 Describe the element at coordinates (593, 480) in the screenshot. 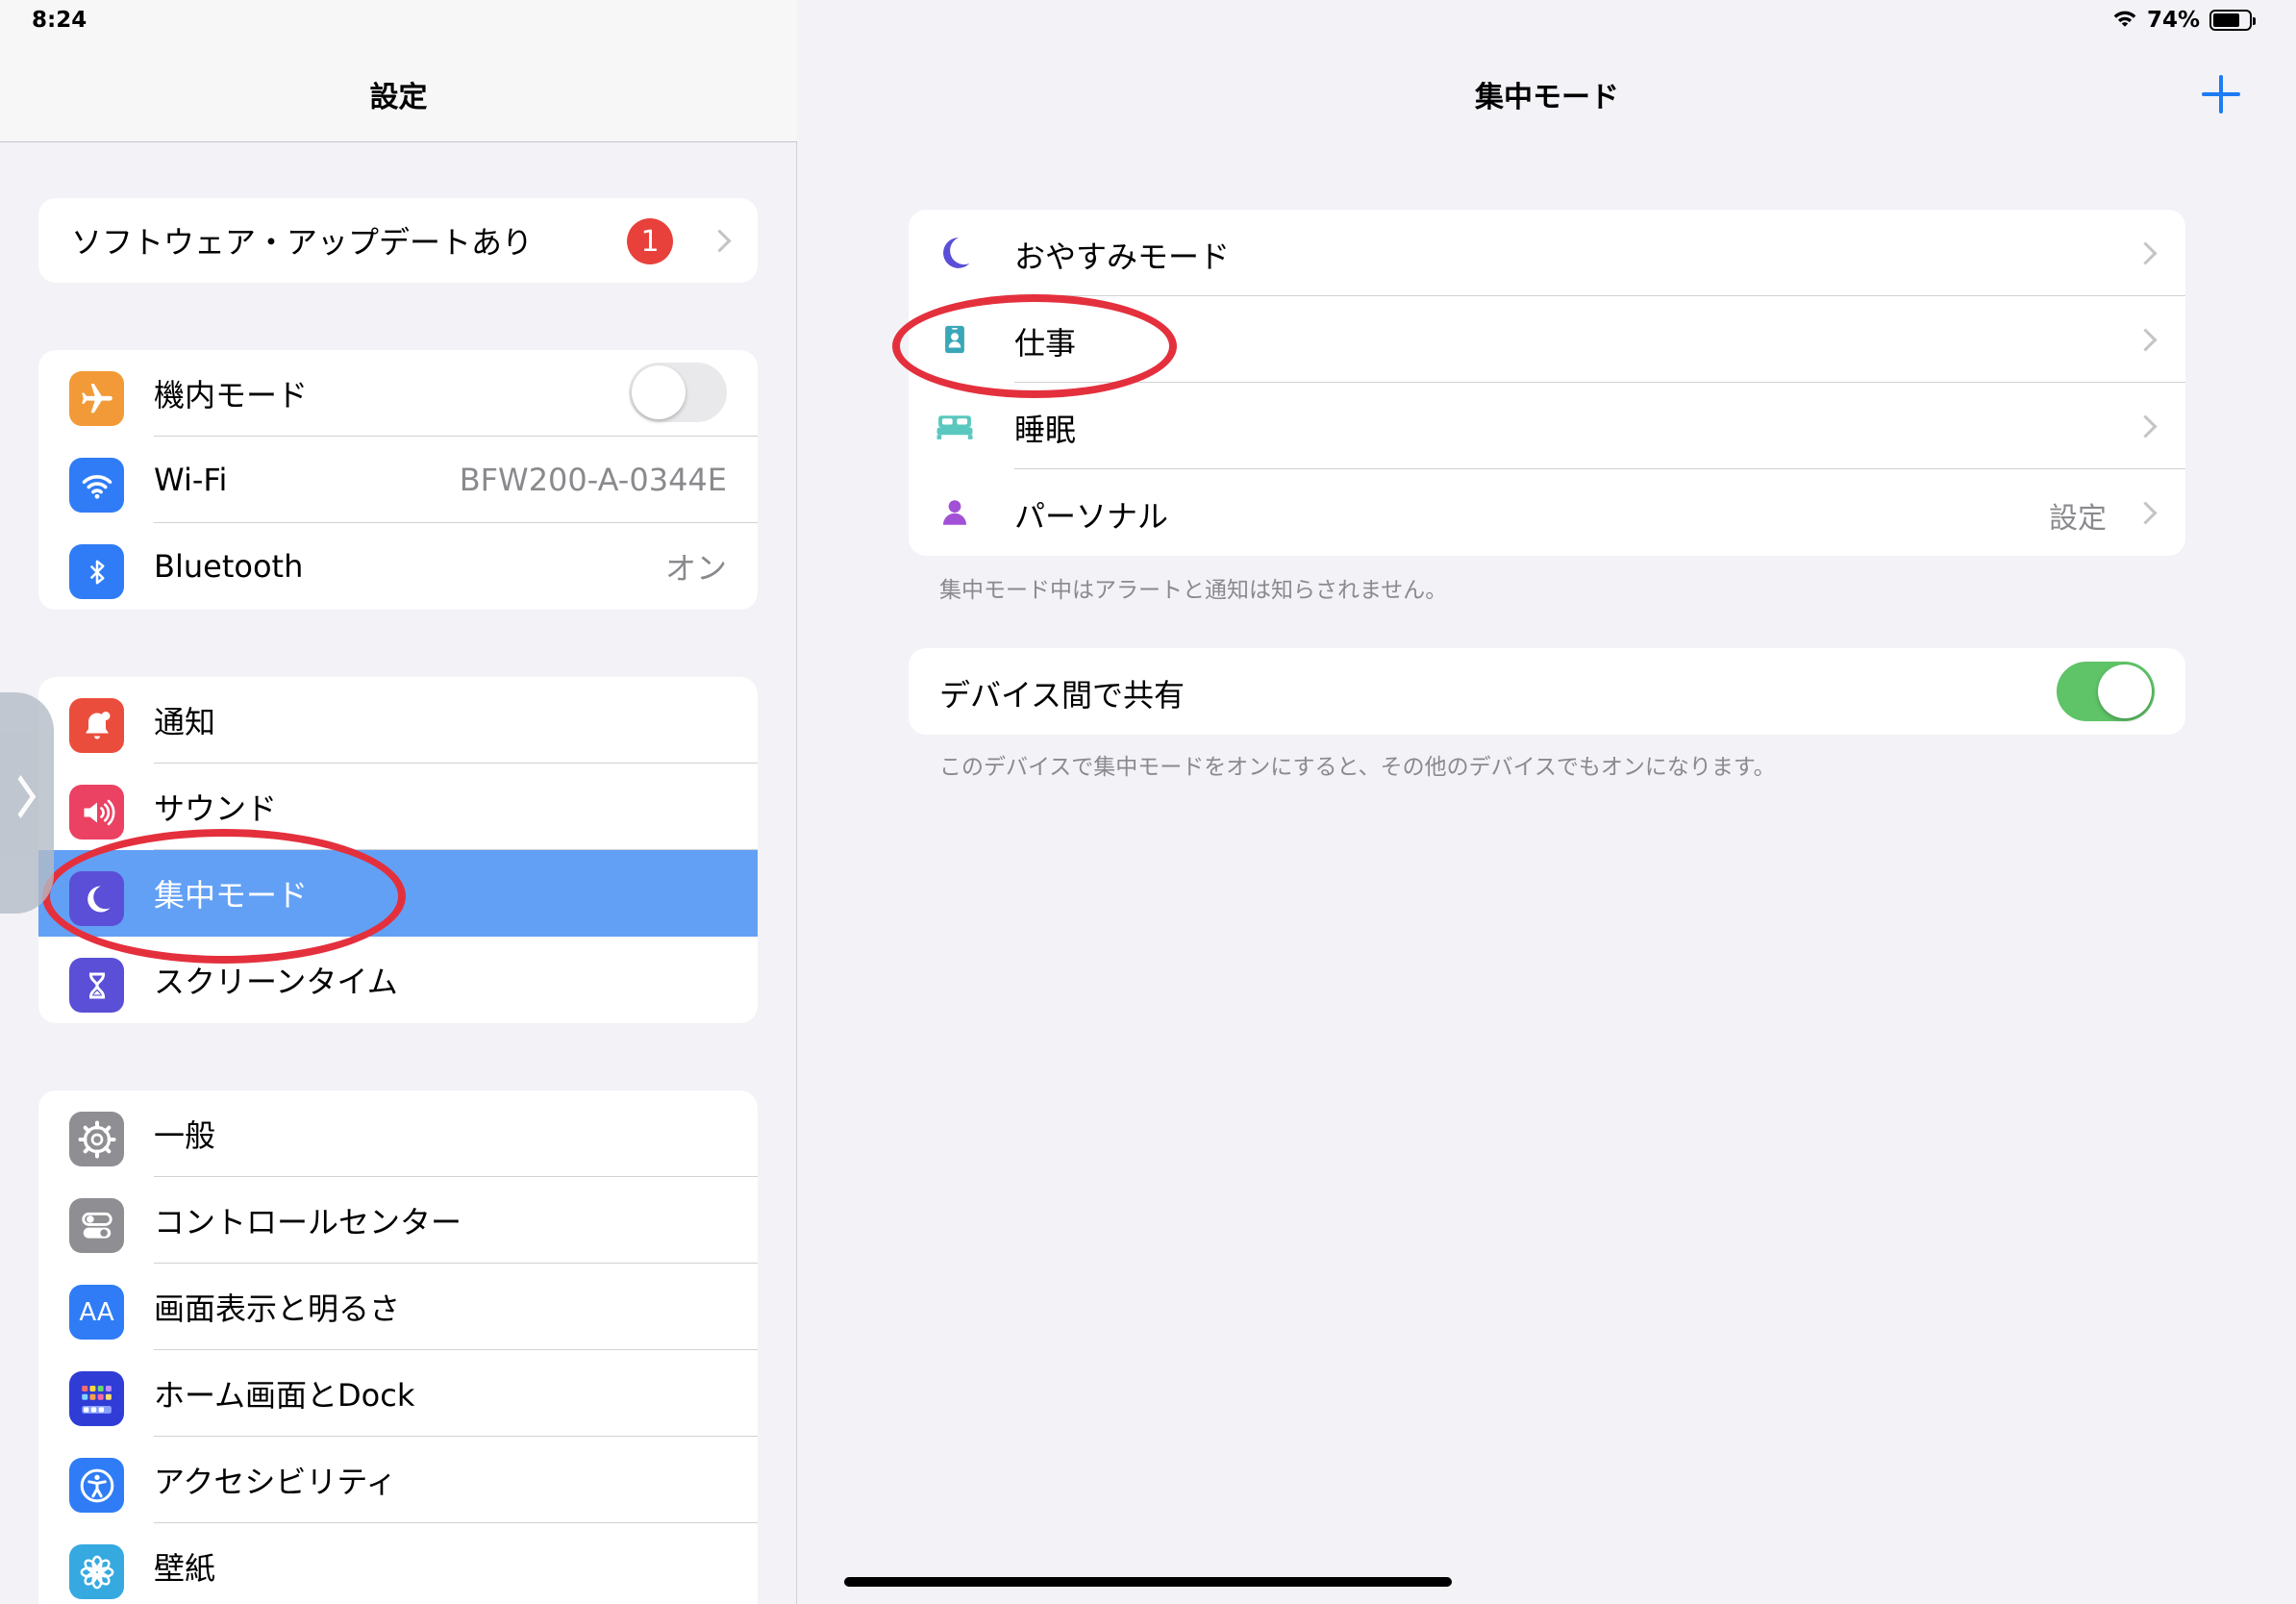

I see `wifi-network-name: BFW200-A-0344E` at that location.